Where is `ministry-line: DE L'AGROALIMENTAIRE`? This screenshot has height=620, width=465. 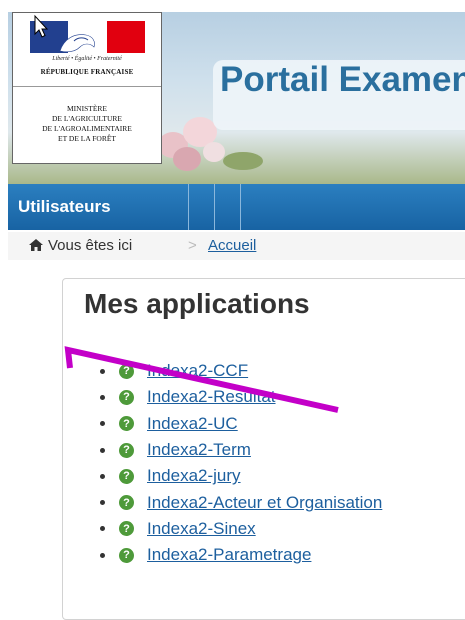 ministry-line: DE L'AGROALIMENTAIRE is located at coordinates (87, 128).